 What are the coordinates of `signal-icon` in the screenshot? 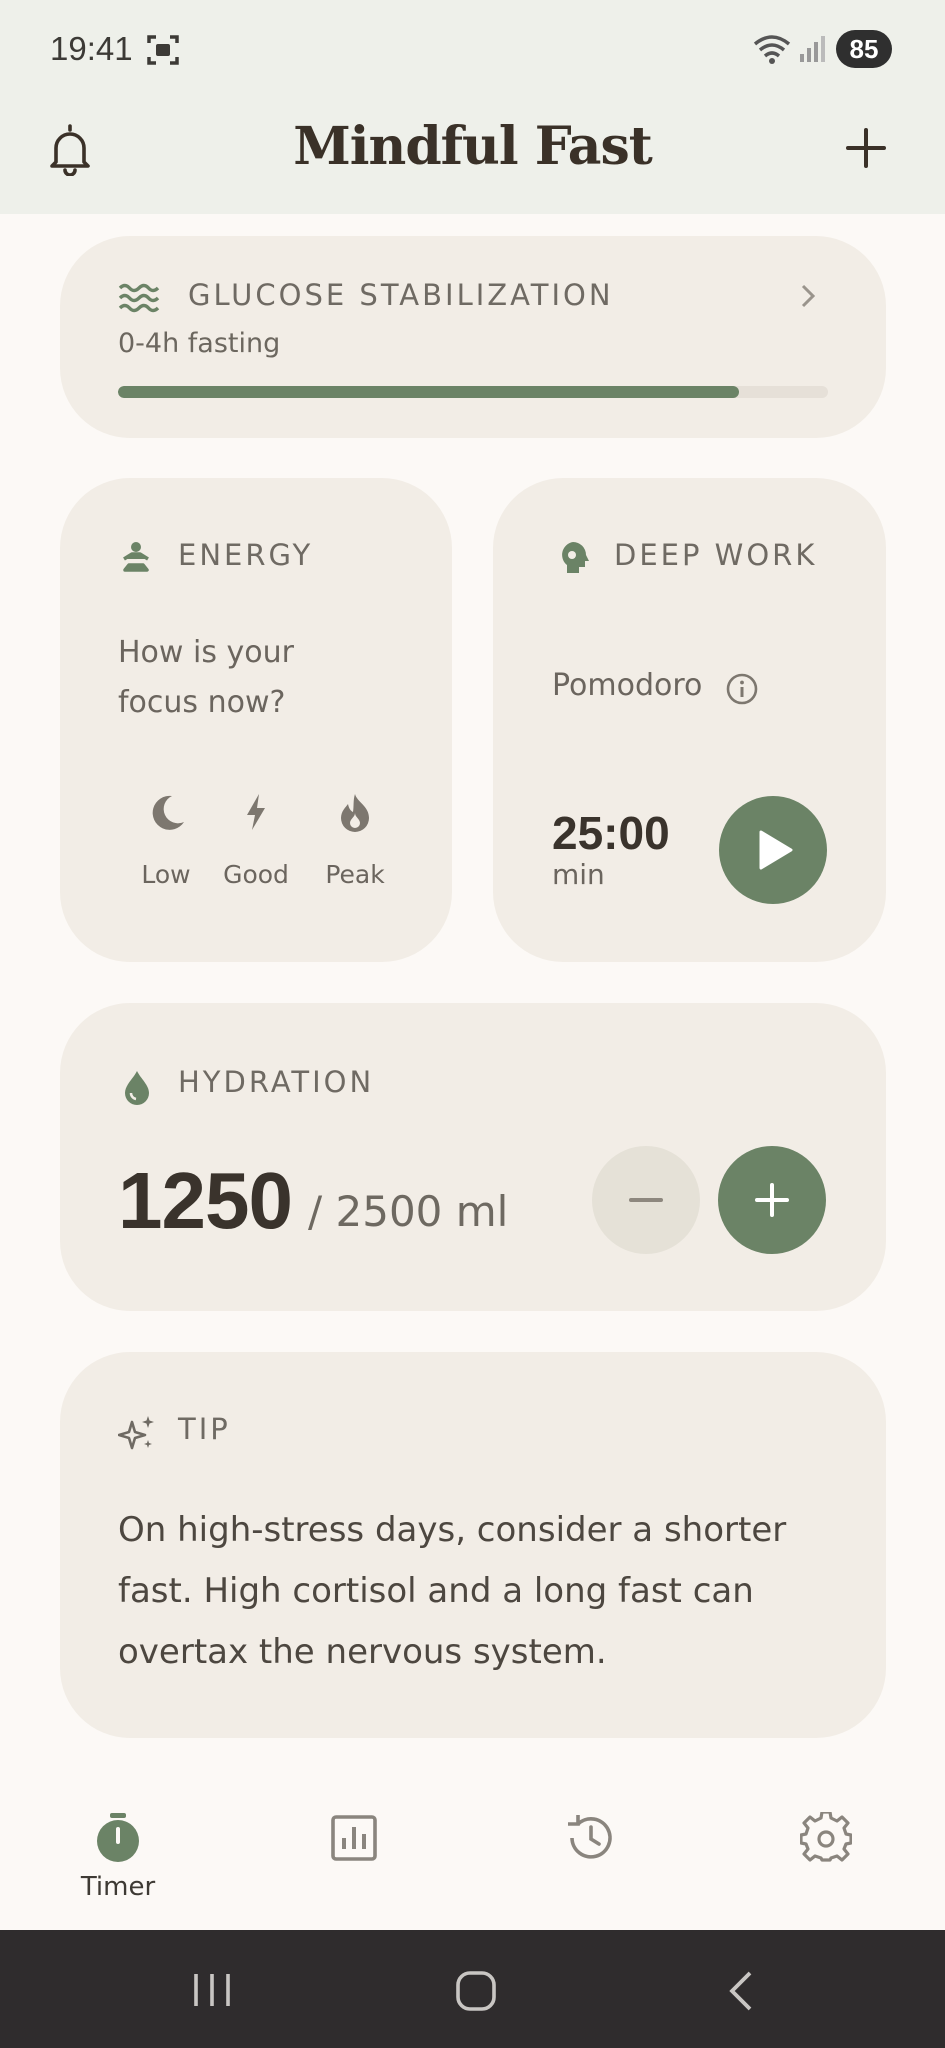 It's located at (812, 49).